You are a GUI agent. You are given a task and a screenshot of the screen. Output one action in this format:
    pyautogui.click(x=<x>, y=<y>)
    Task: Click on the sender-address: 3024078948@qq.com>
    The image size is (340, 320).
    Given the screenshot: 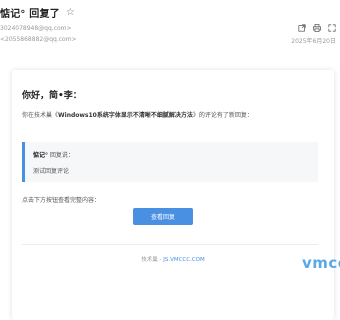 What is the action you would take?
    pyautogui.click(x=36, y=28)
    